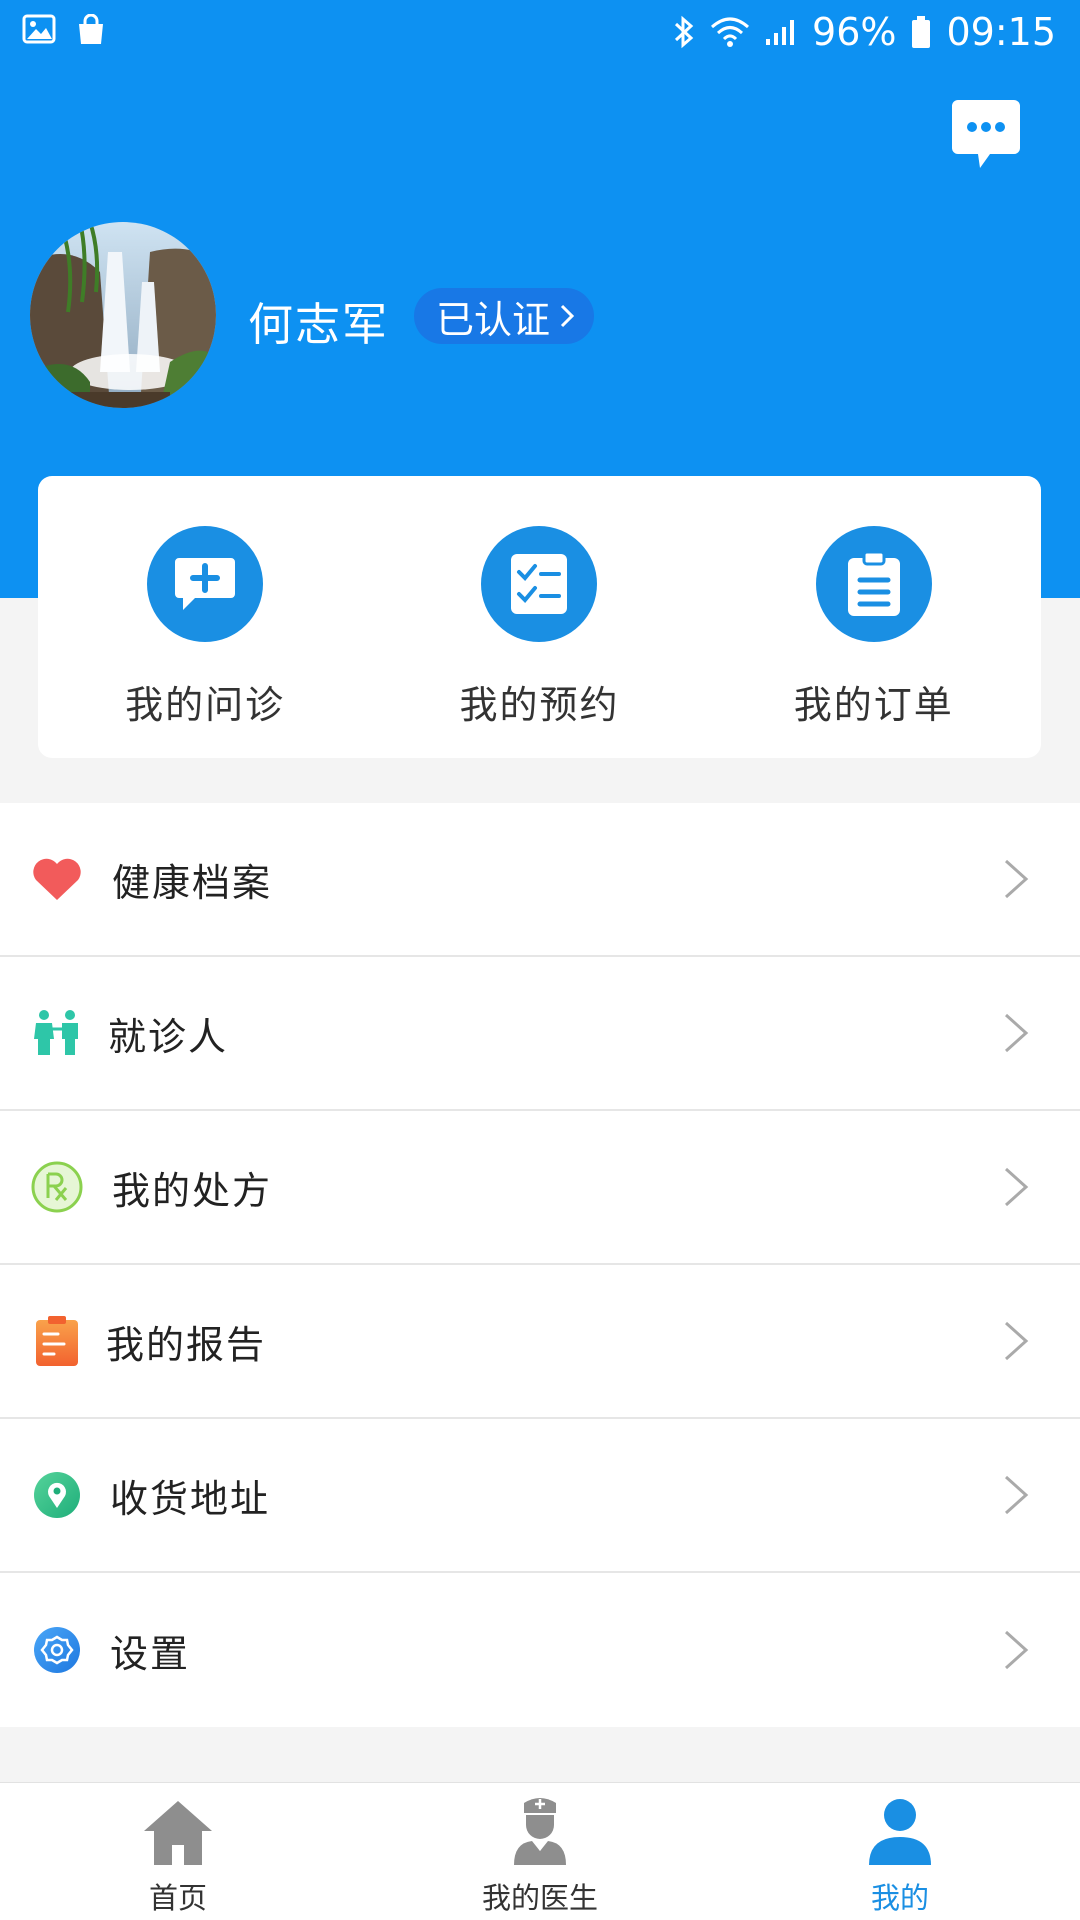 The height and width of the screenshot is (1920, 1080). I want to click on menu-item-health-records: 健康档案, so click(540, 880).